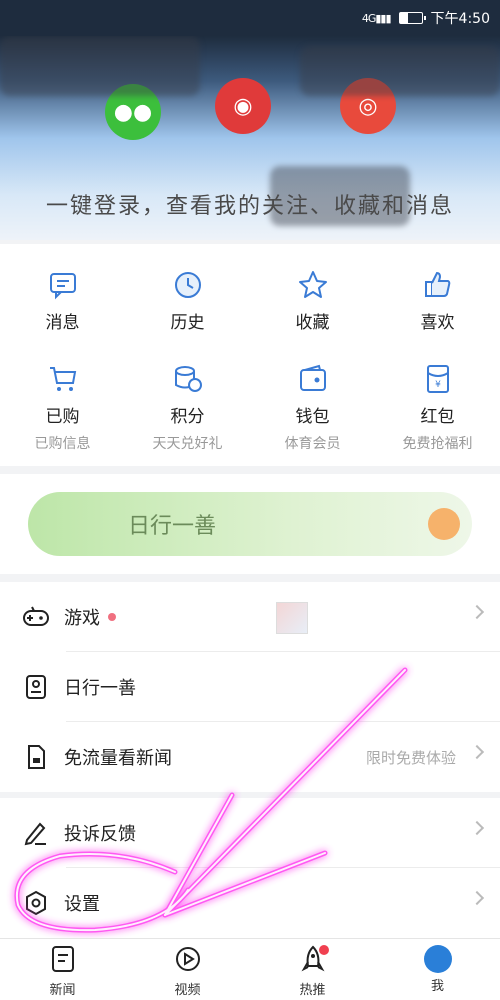 The width and height of the screenshot is (500, 1000). Describe the element at coordinates (187, 444) in the screenshot. I see `grid-sublabel: 天天兑好礼` at that location.